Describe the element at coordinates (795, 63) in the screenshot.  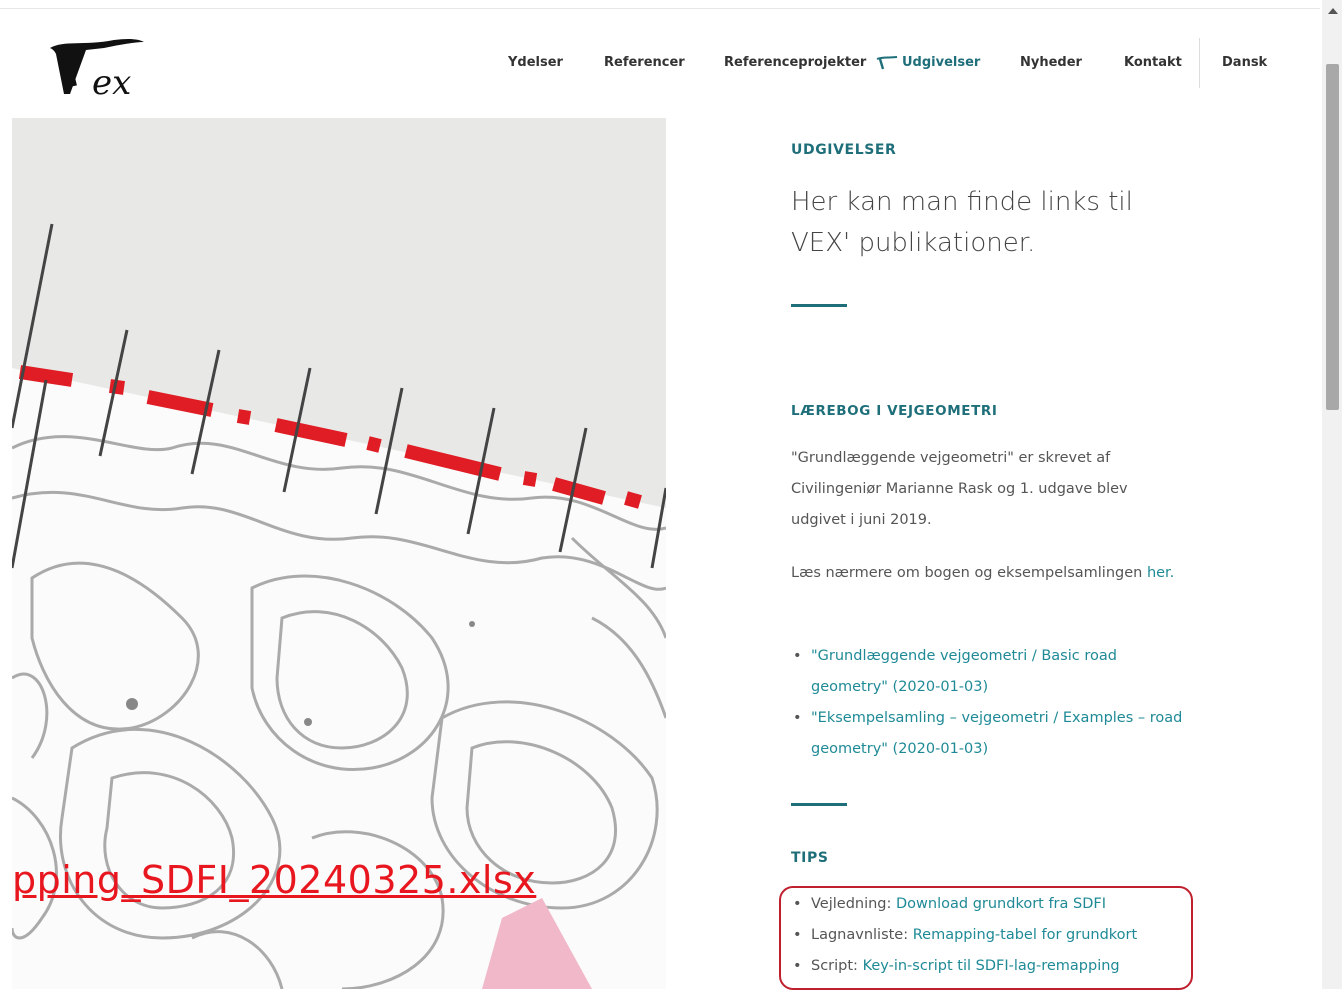
I see `nav-item-referenceprojekter: Referenceprojekter` at that location.